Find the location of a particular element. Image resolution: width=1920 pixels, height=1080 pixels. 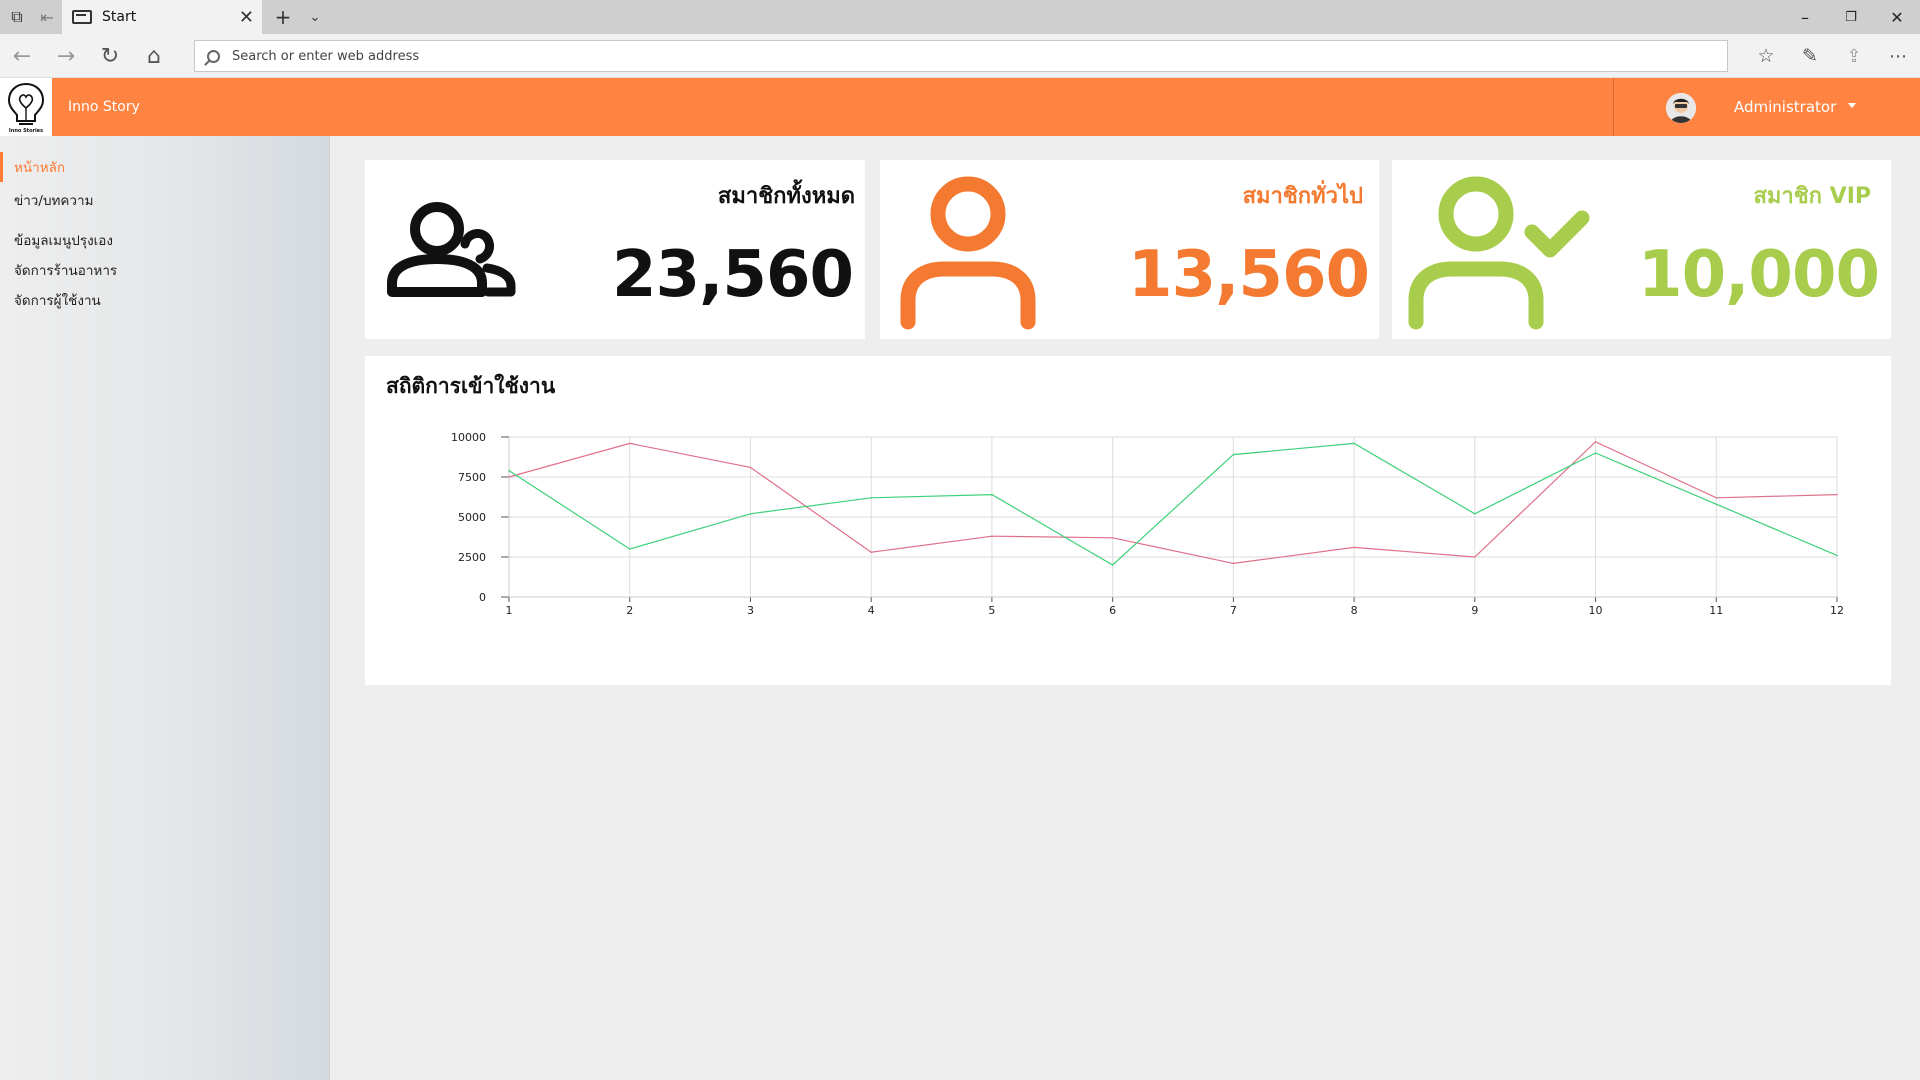

x-tick-label: 2 is located at coordinates (629, 610).